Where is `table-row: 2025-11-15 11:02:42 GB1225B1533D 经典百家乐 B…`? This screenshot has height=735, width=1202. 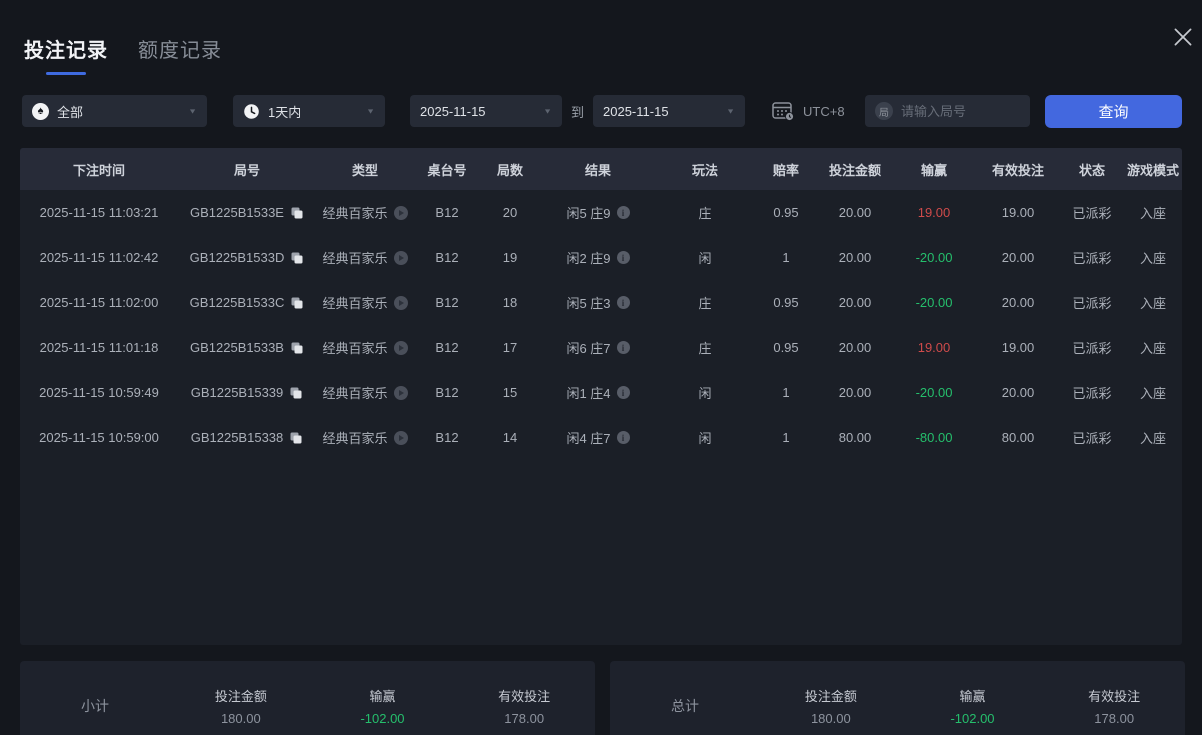 table-row: 2025-11-15 11:02:42 GB1225B1533D 经典百家乐 B… is located at coordinates (601, 257).